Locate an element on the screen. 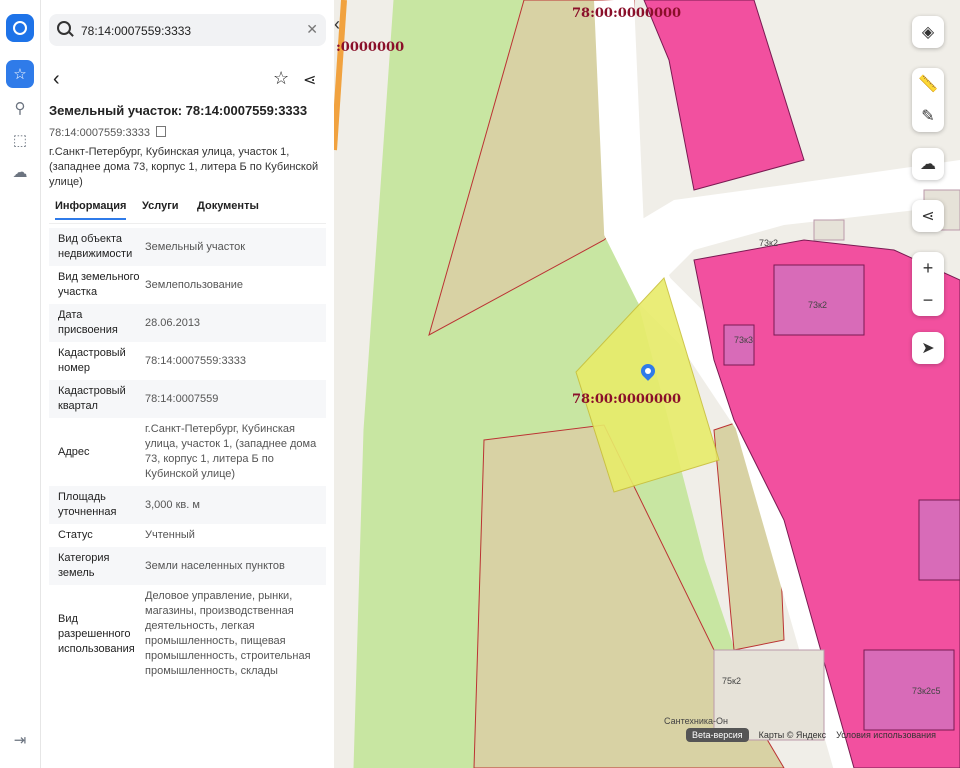  tab-info: Информация is located at coordinates (91, 210).